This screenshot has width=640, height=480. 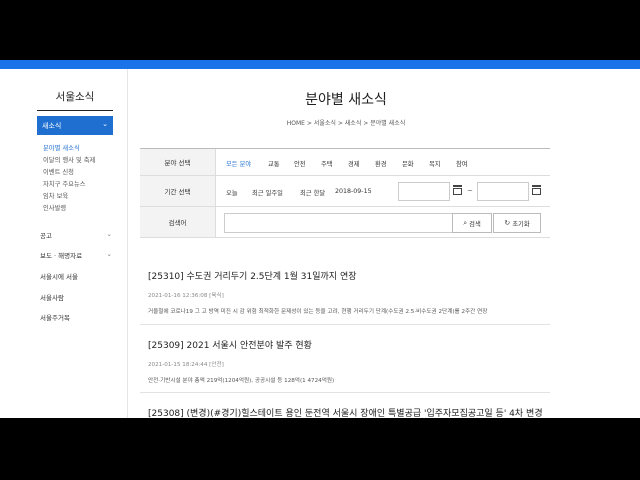 What do you see at coordinates (178, 222) in the screenshot?
I see `keyword-label: 검색어` at bounding box center [178, 222].